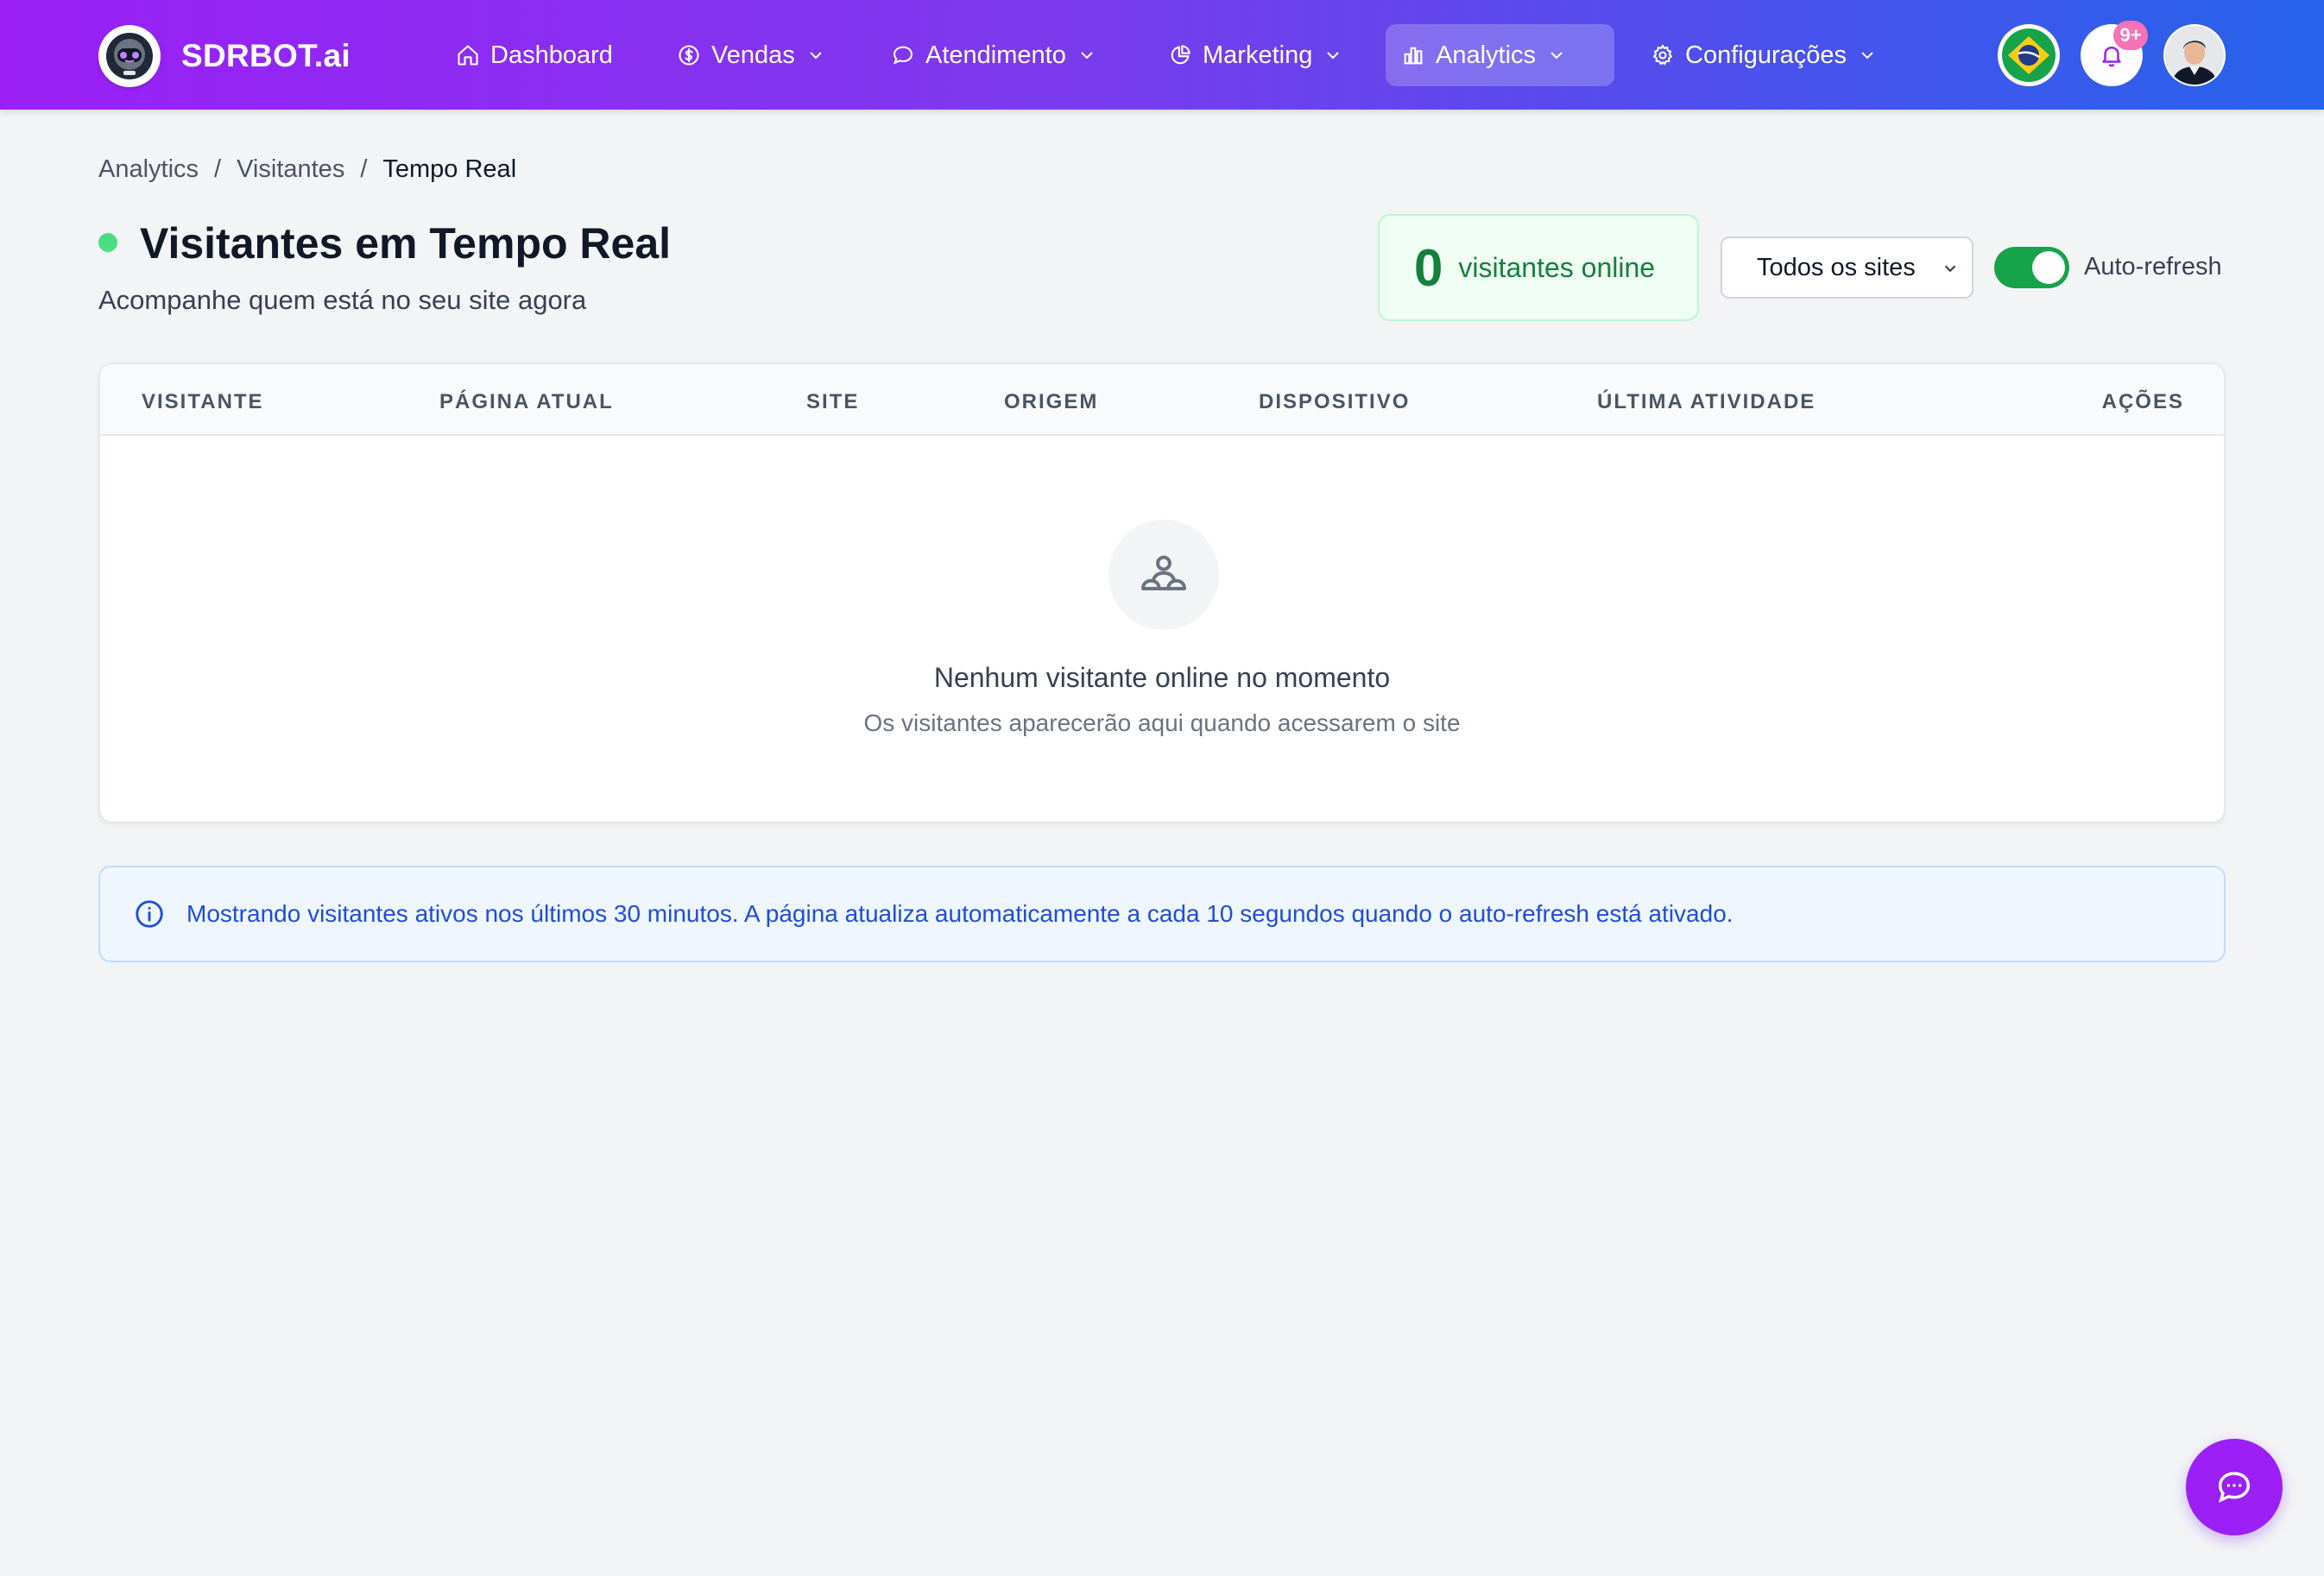 The image size is (2324, 1576). What do you see at coordinates (266, 55) in the screenshot?
I see `brand-name: SDRBOT.ai` at bounding box center [266, 55].